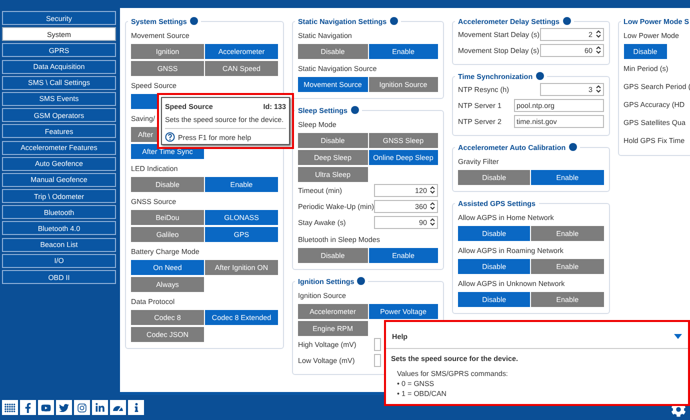 The width and height of the screenshot is (690, 420). Describe the element at coordinates (82, 407) in the screenshot. I see `instagram-icon` at that location.